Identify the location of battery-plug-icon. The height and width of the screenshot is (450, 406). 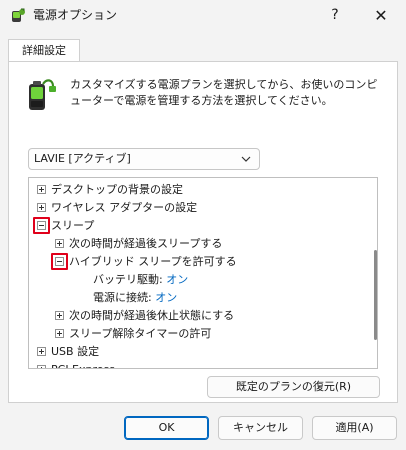
(42, 94).